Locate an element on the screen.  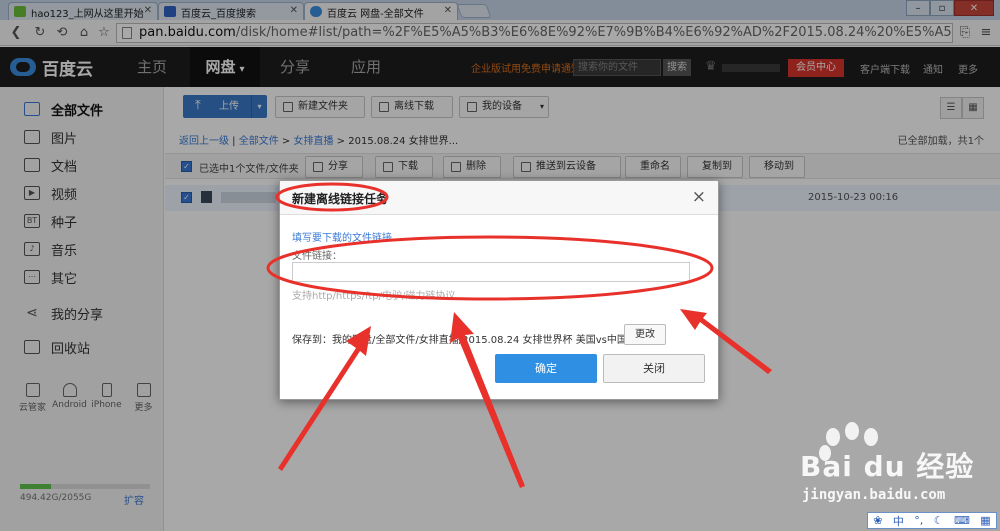
ime-lang: 中 is located at coordinates (898, 521).